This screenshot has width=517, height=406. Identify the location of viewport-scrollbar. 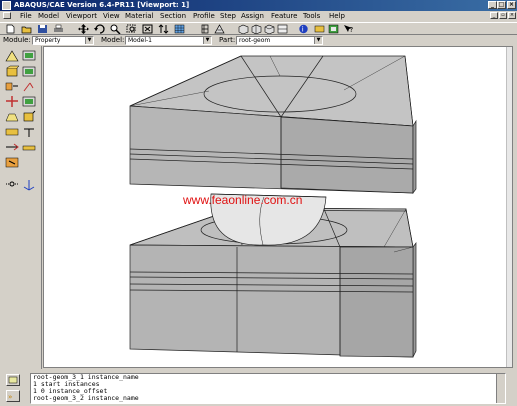
(509, 207).